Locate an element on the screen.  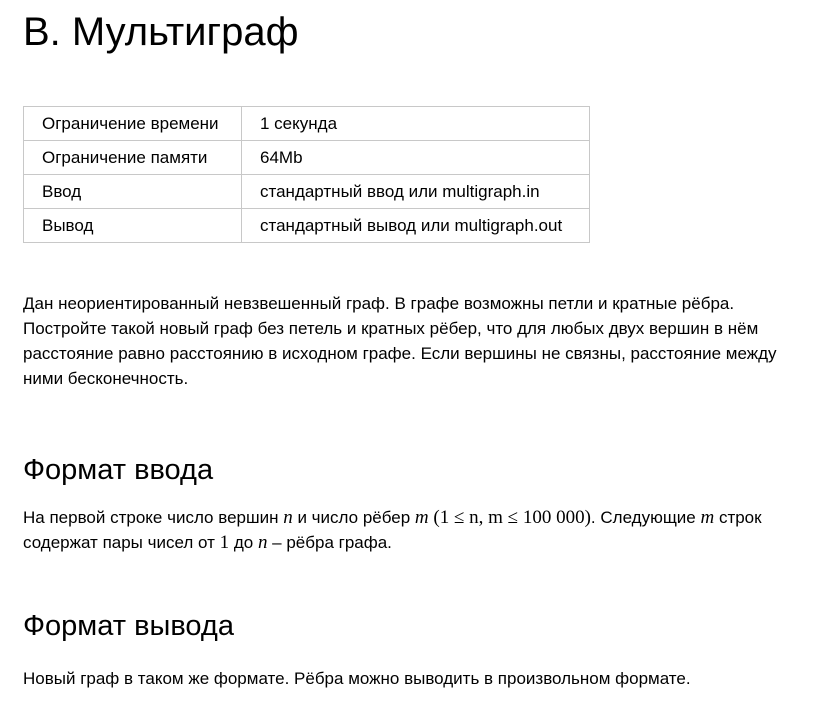
limit-key: Вывод is located at coordinates (132, 225).